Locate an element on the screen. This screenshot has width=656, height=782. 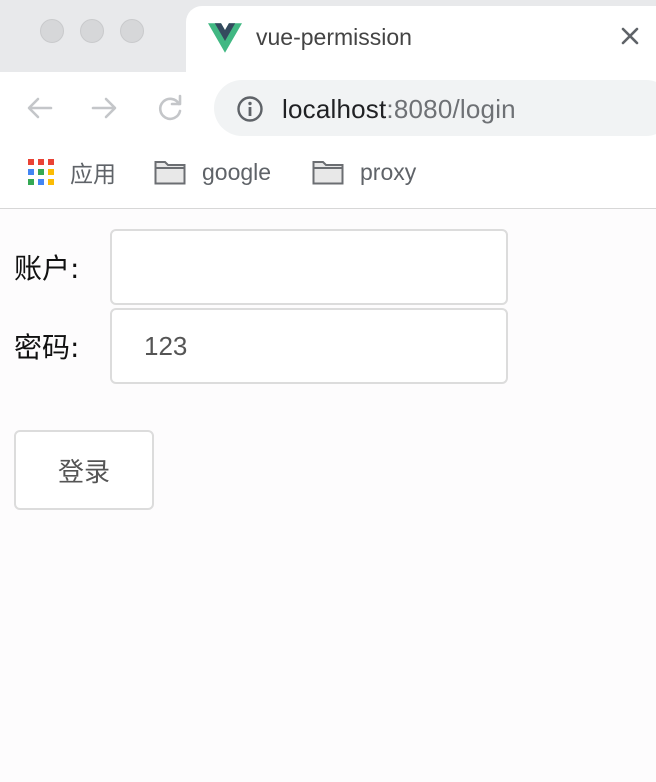
bookmark-google: google is located at coordinates (212, 172).